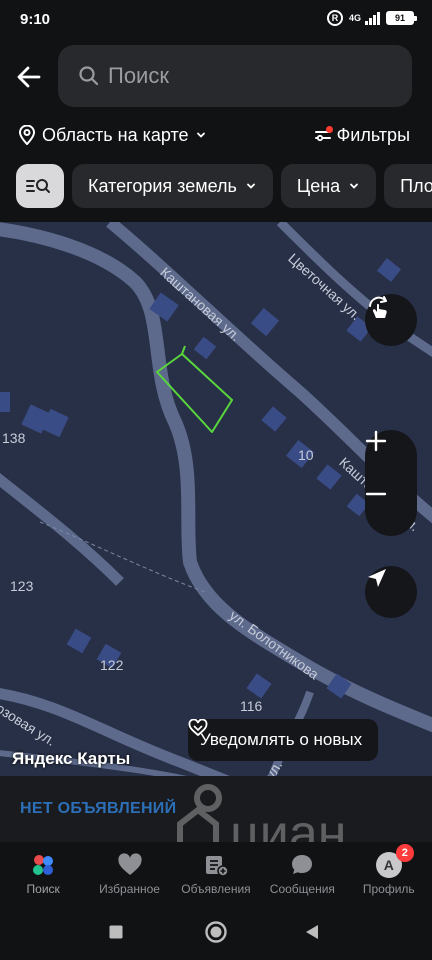  What do you see at coordinates (376, 441) in the screenshot?
I see `plus-icon` at bounding box center [376, 441].